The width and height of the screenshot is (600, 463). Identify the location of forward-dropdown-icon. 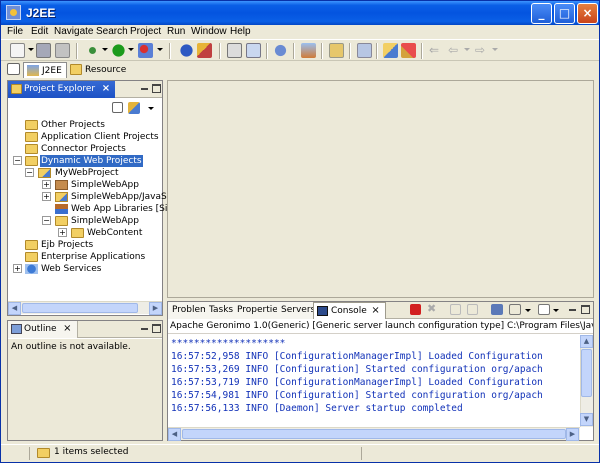
(495, 49).